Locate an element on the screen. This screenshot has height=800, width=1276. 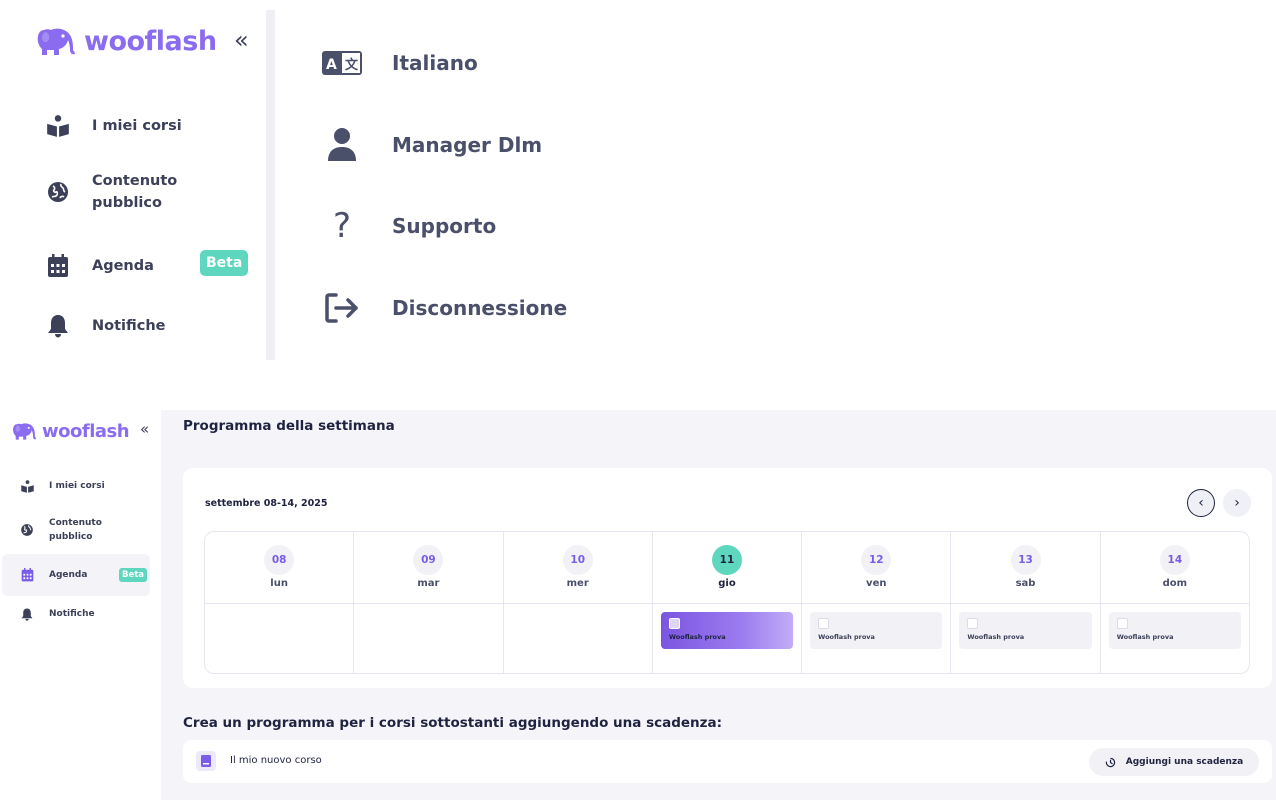
add-deadline-button: Aggiungi una scadenza is located at coordinates (1174, 762).